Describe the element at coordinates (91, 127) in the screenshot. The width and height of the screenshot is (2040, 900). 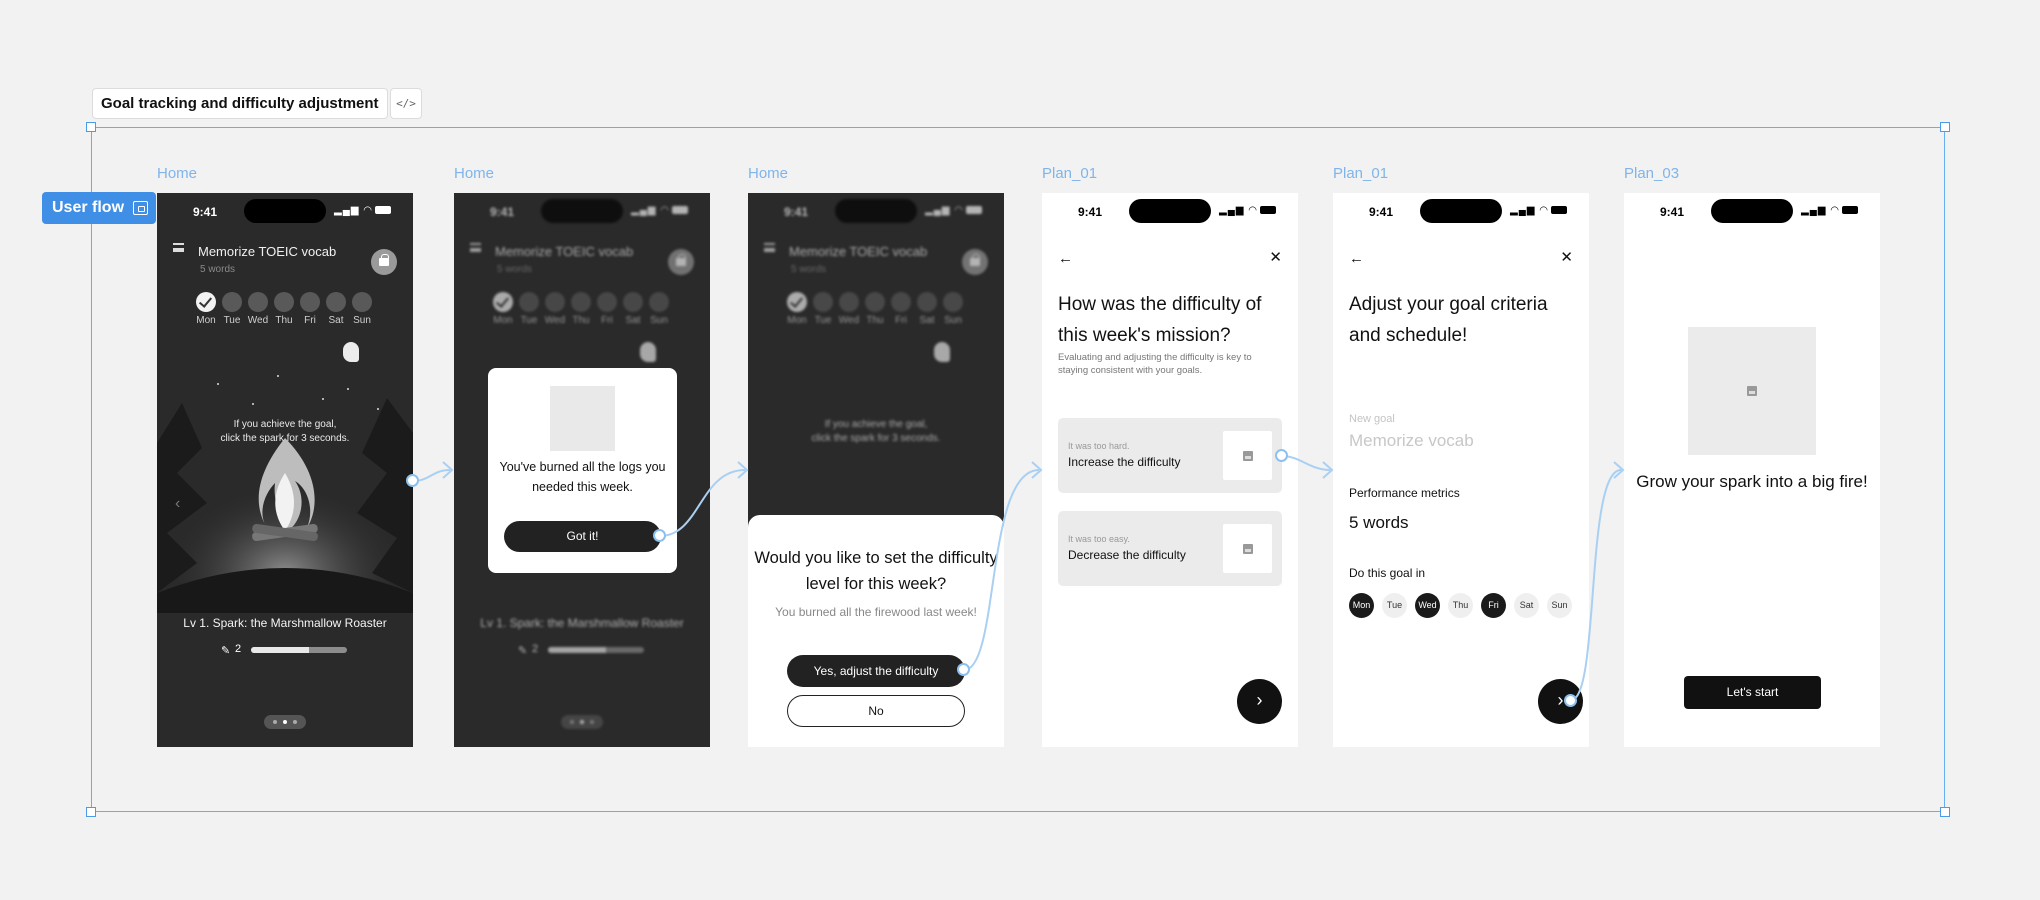
I see `resize-handle-tl` at that location.